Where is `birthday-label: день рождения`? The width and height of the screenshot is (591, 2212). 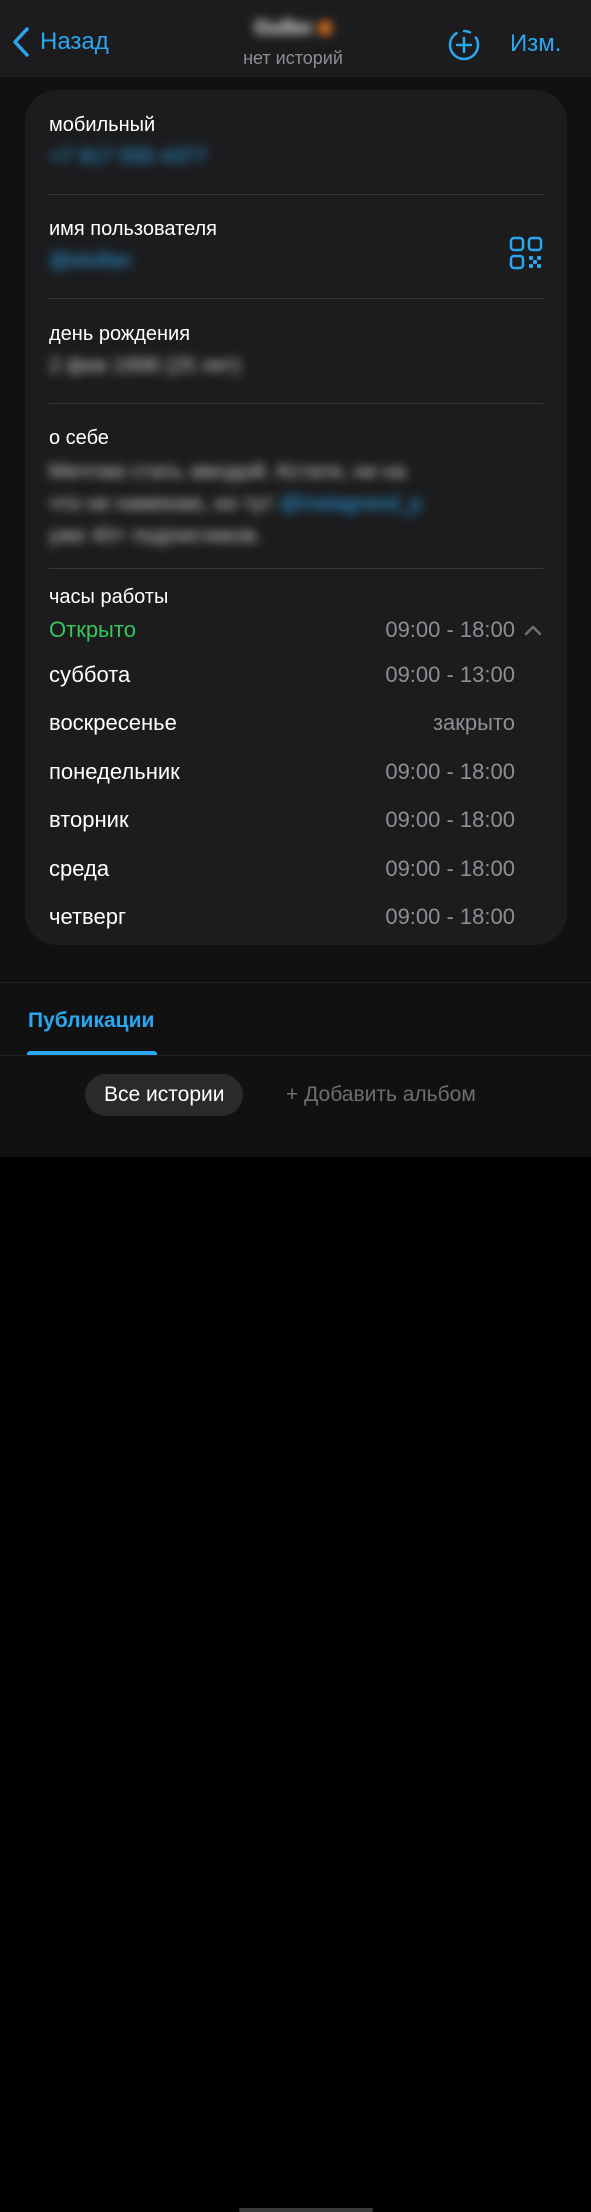 birthday-label: день рождения is located at coordinates (120, 334).